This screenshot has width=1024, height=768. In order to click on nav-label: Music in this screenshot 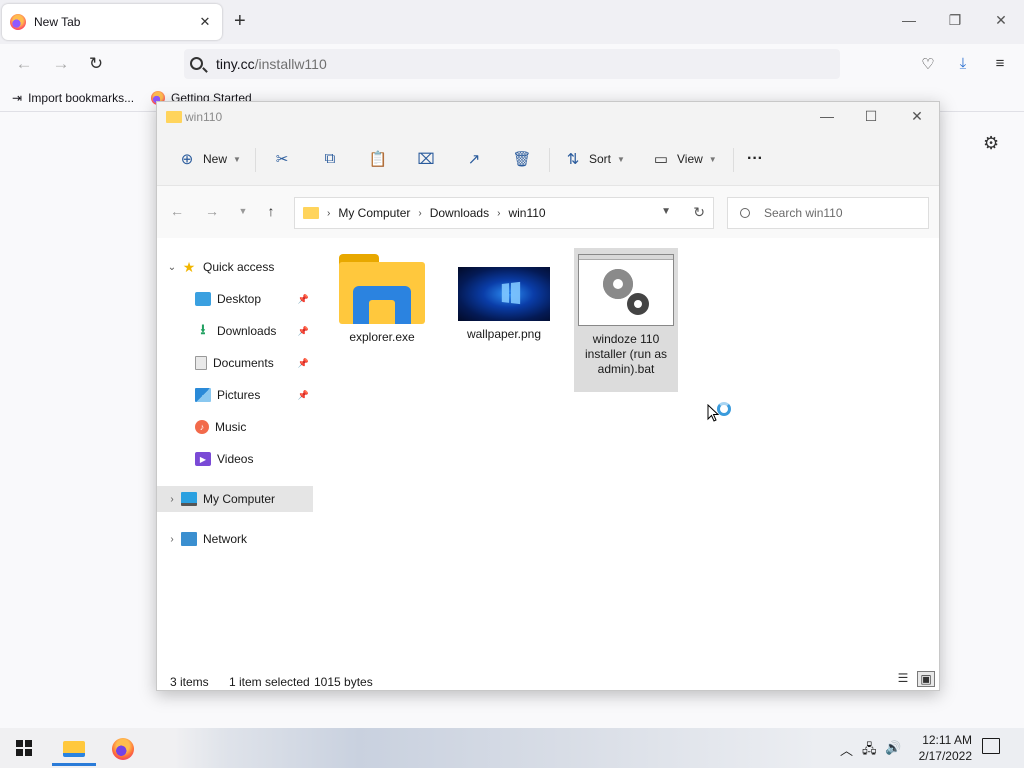, I will do `click(231, 427)`.